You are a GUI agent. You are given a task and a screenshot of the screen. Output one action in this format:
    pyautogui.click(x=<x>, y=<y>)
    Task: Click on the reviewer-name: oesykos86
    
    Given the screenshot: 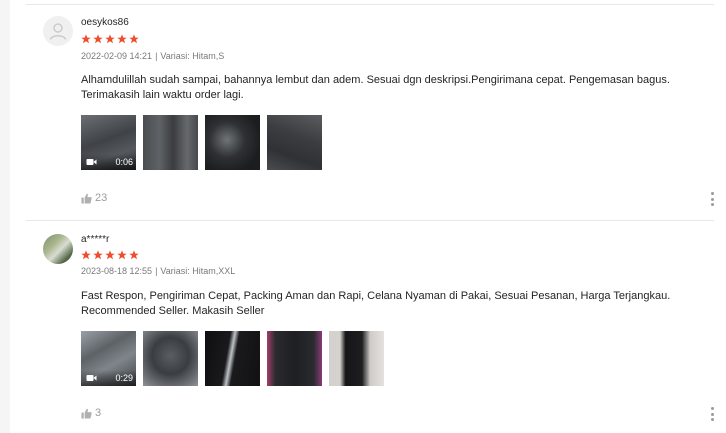 What is the action you would take?
    pyautogui.click(x=105, y=22)
    